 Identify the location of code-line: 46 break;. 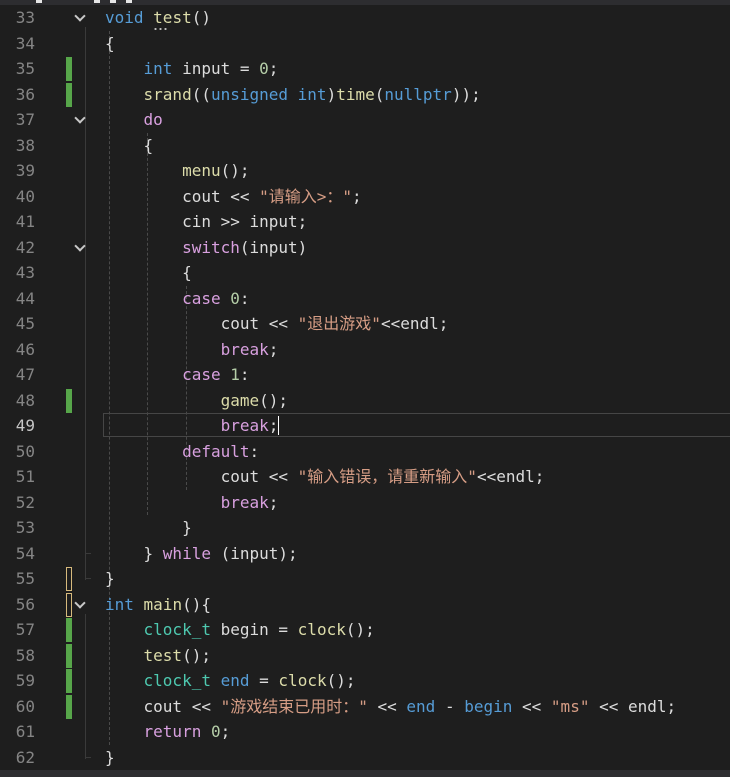
(365, 350).